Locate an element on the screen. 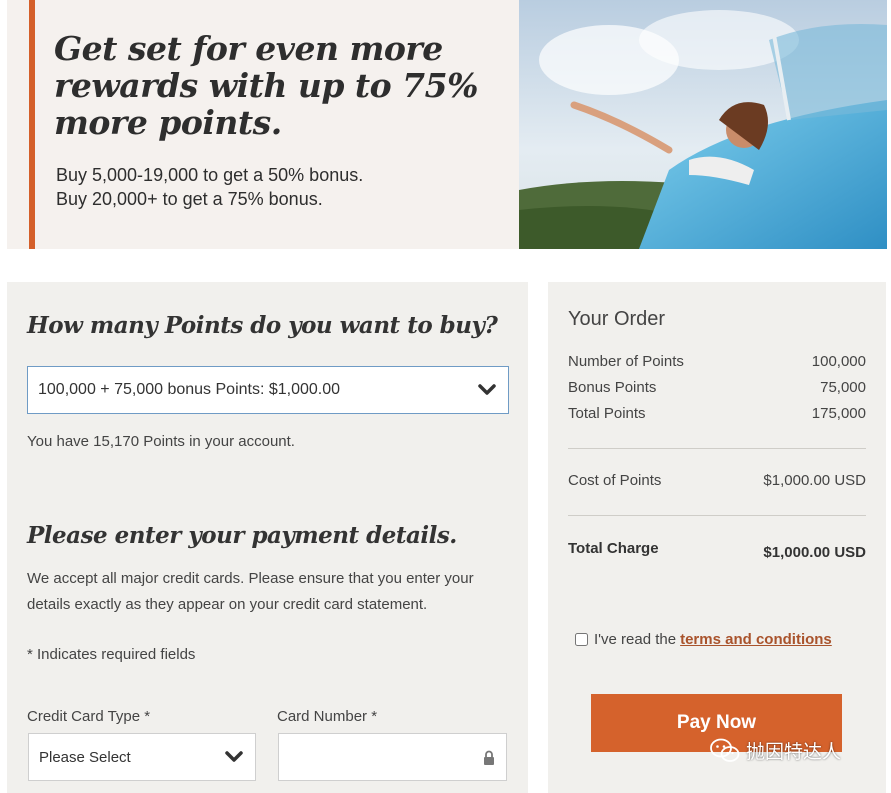 This screenshot has height=793, width=891. order-row-value: 175,000 is located at coordinates (838, 413).